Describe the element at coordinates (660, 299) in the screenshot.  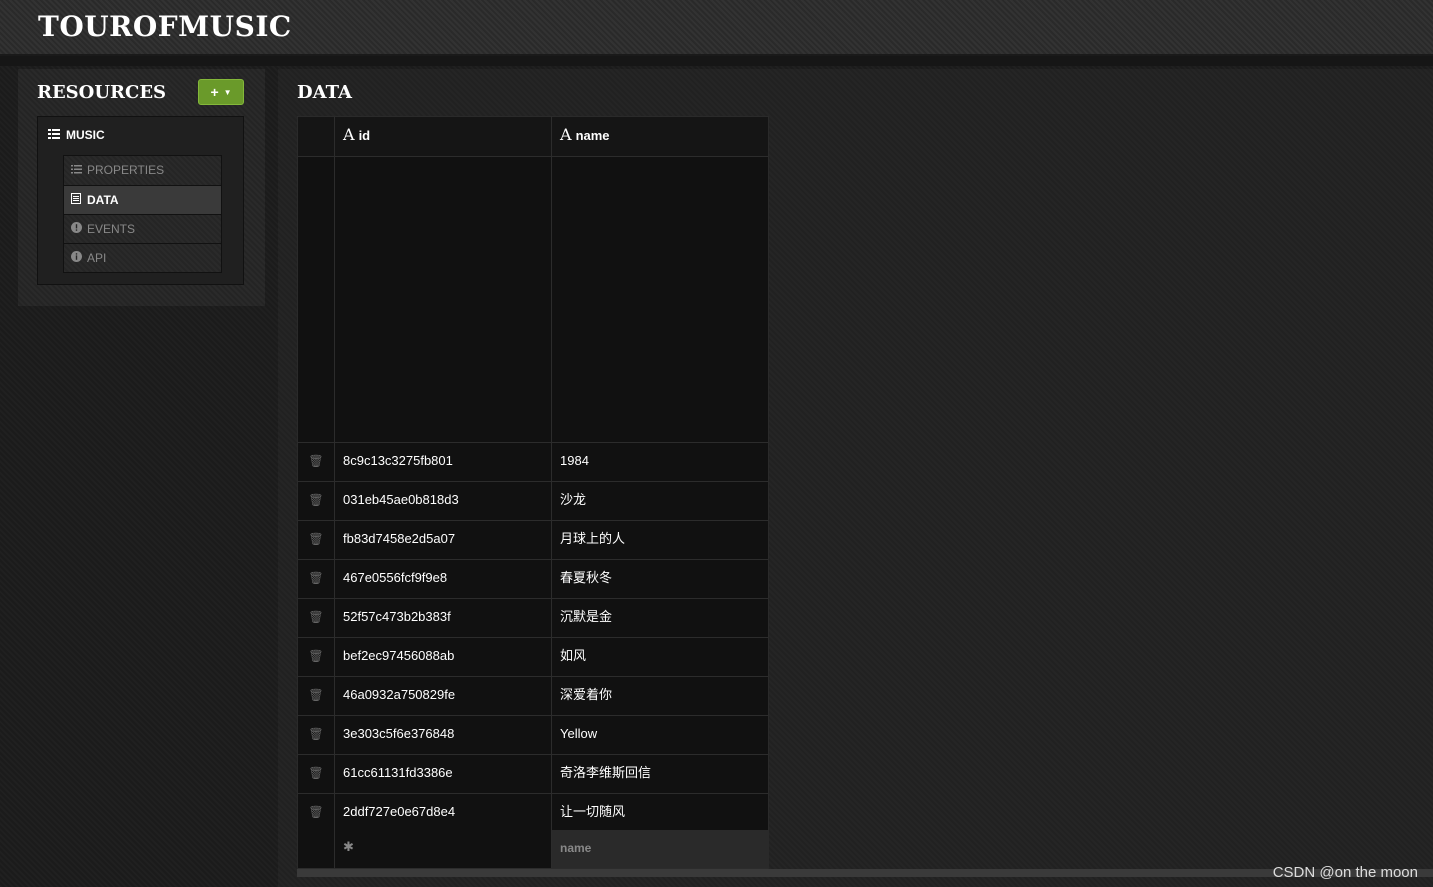
I see `empty-name-column` at that location.